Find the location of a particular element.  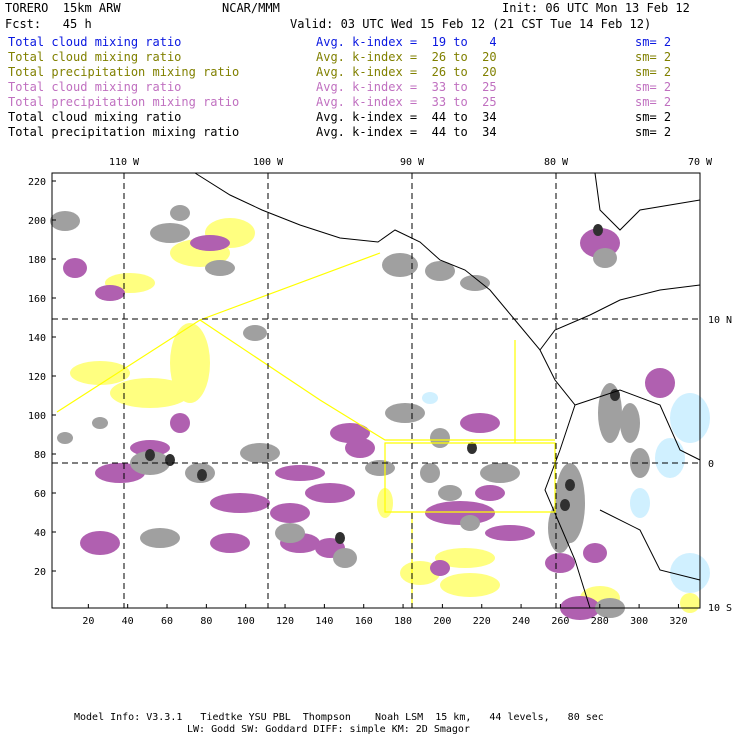

y-tick-label: 20 is located at coordinates (40, 572).